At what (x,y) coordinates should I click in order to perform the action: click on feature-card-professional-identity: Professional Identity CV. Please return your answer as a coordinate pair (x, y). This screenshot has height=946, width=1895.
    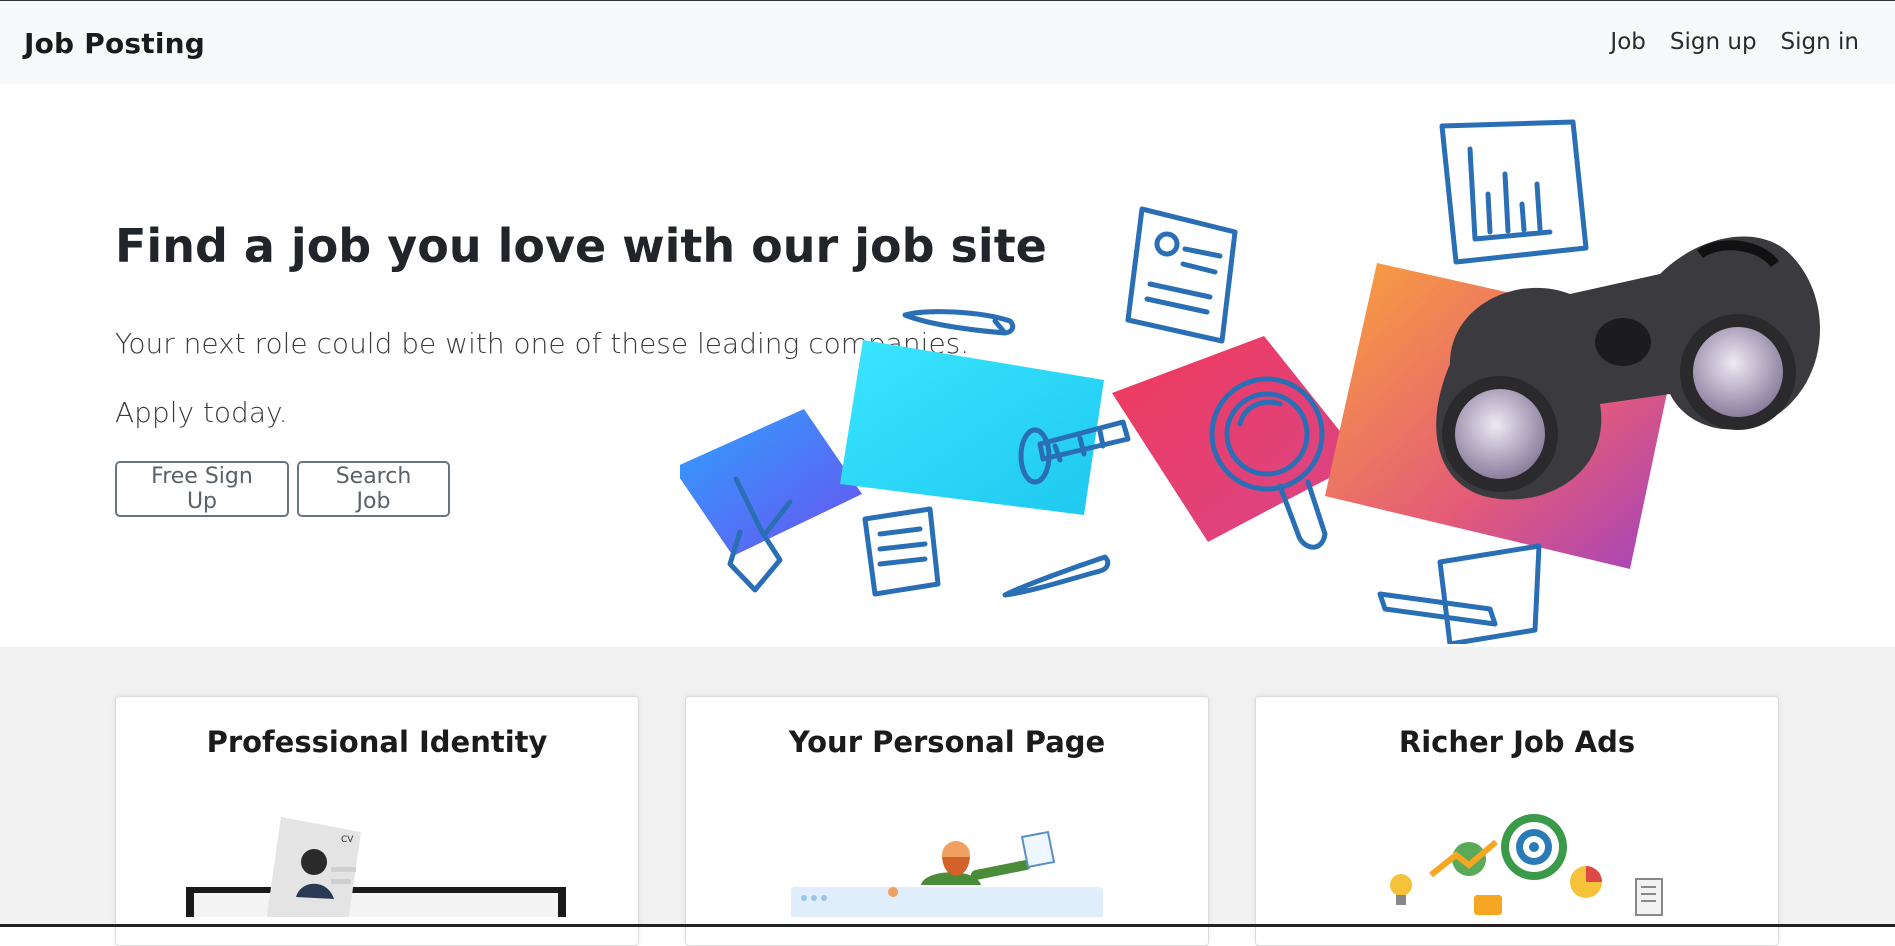
    Looking at the image, I should click on (377, 821).